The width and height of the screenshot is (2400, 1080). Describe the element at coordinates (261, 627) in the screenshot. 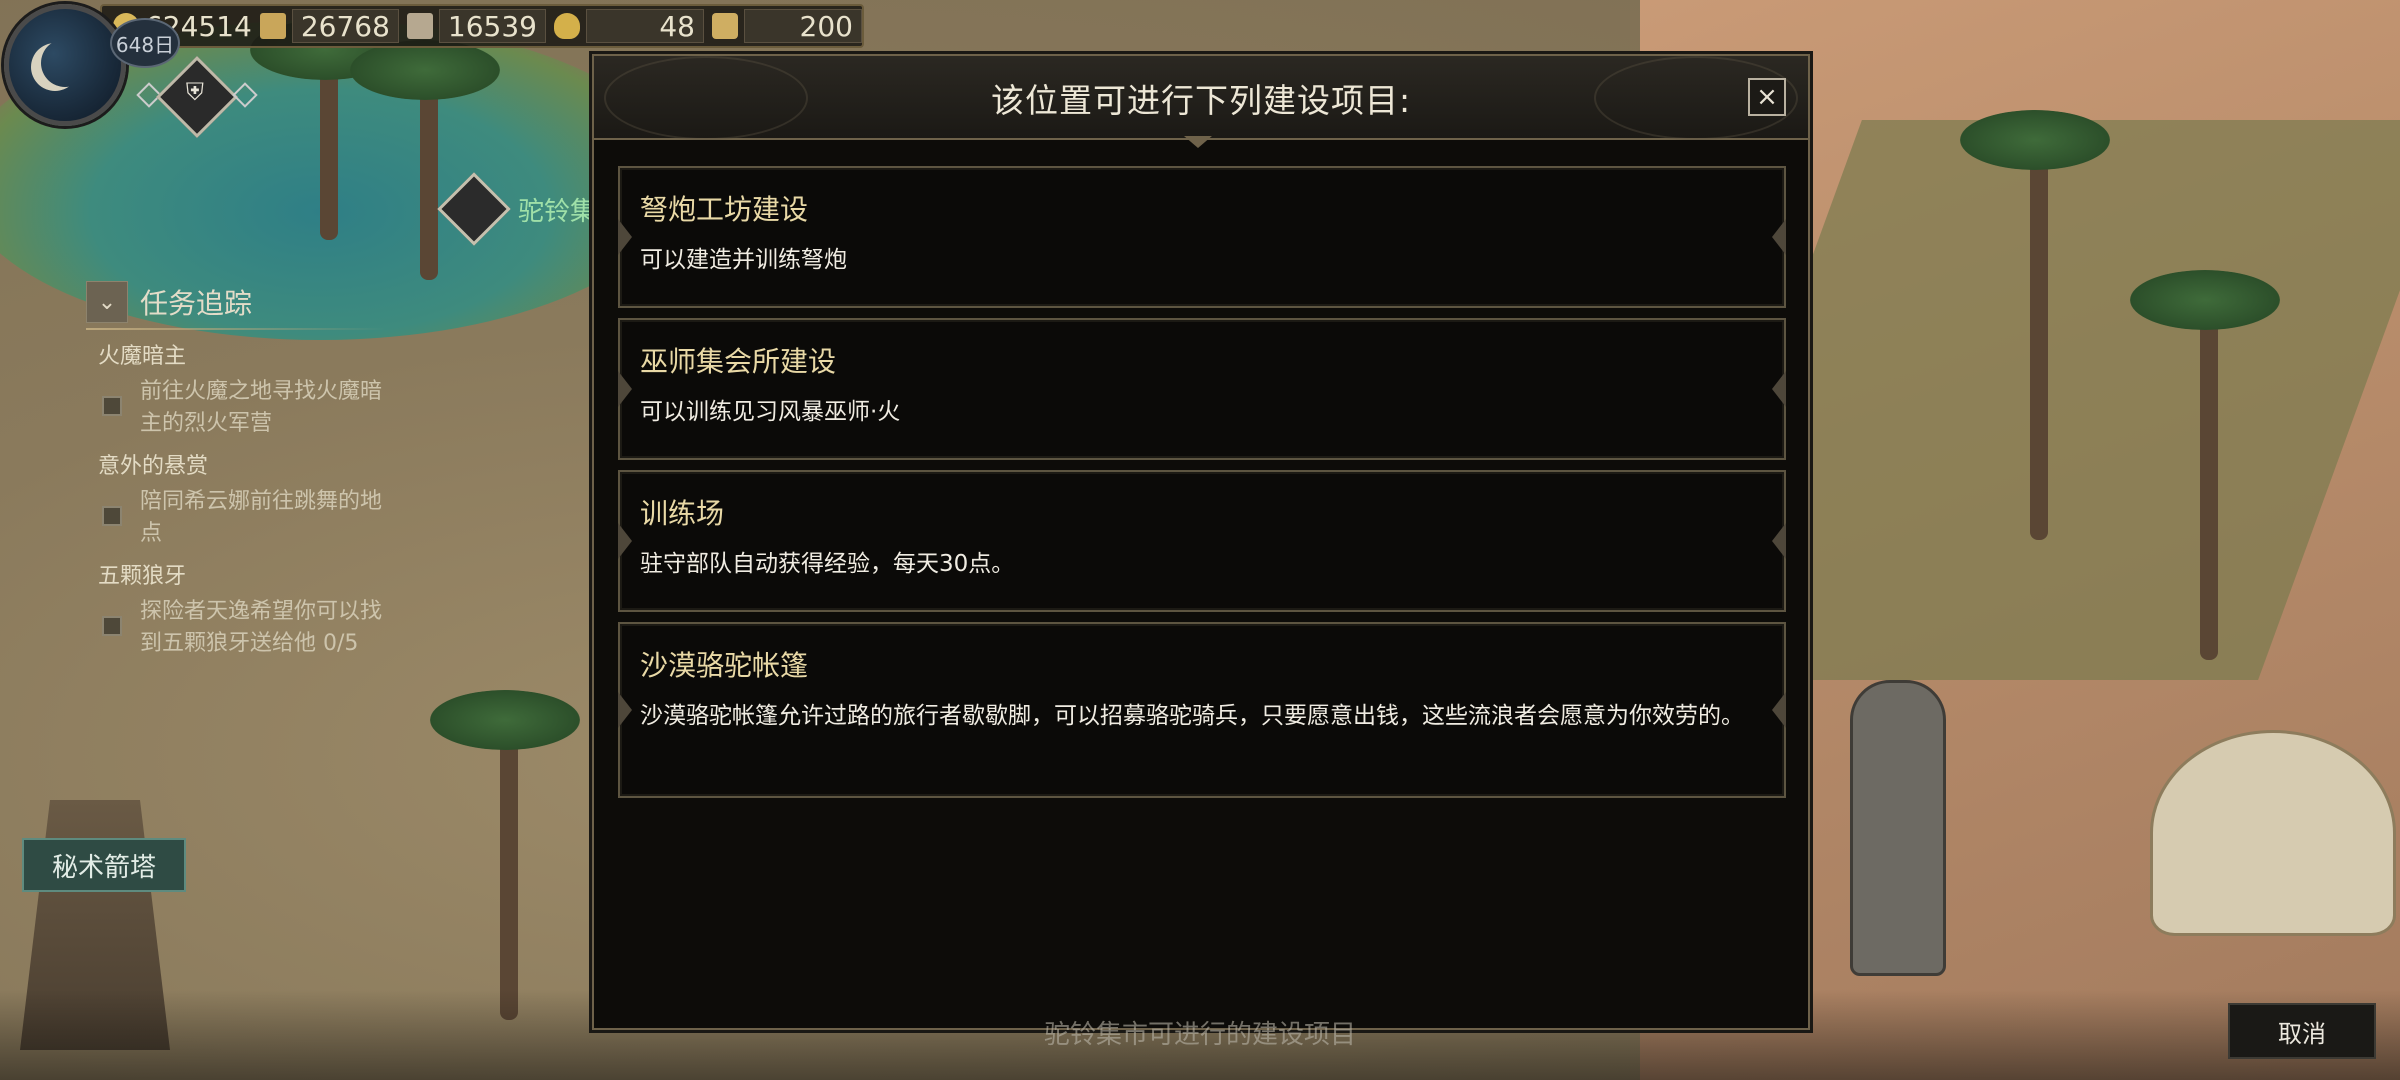

I see `quest-text: 探险者天逸希望你可以找到五颗狼牙送给他 0/5` at that location.